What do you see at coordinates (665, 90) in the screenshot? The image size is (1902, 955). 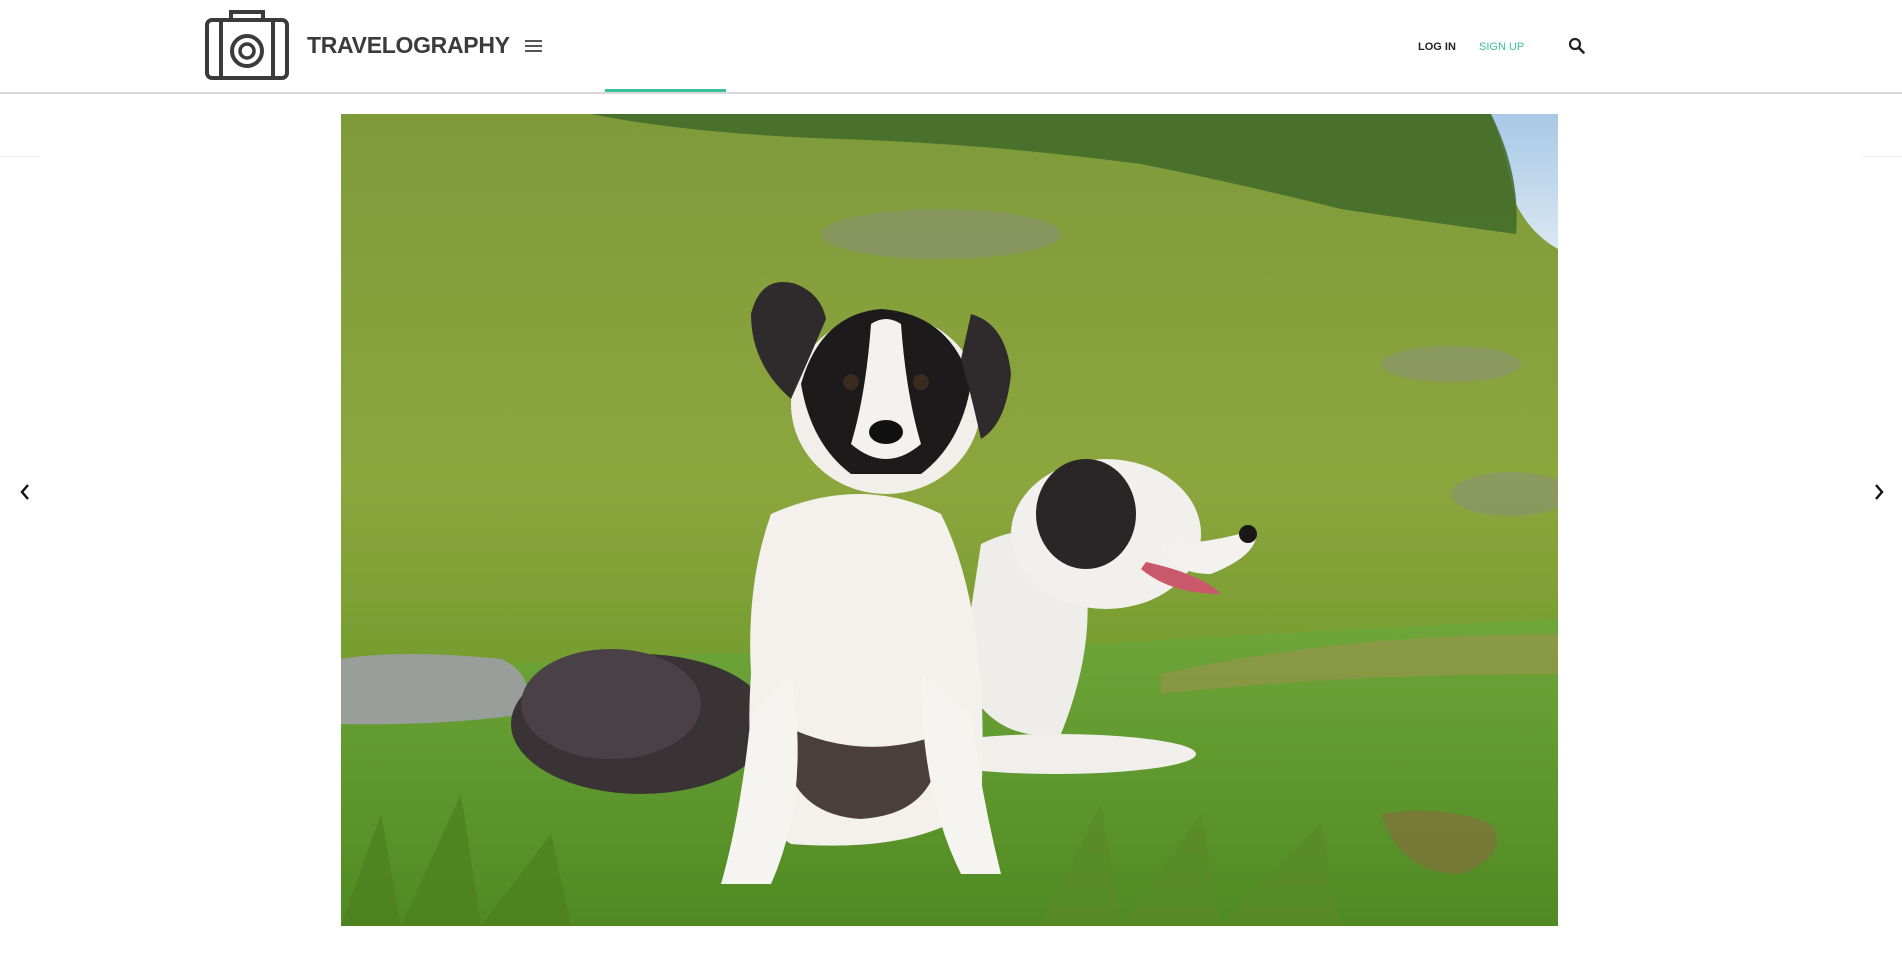 I see `nav-active-indicator` at bounding box center [665, 90].